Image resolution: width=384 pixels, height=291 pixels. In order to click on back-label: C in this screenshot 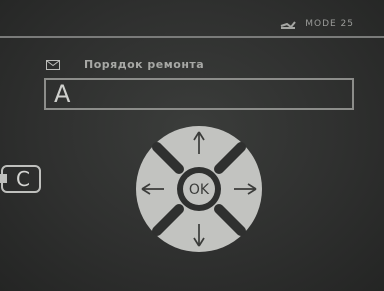, I will do `click(23, 179)`.